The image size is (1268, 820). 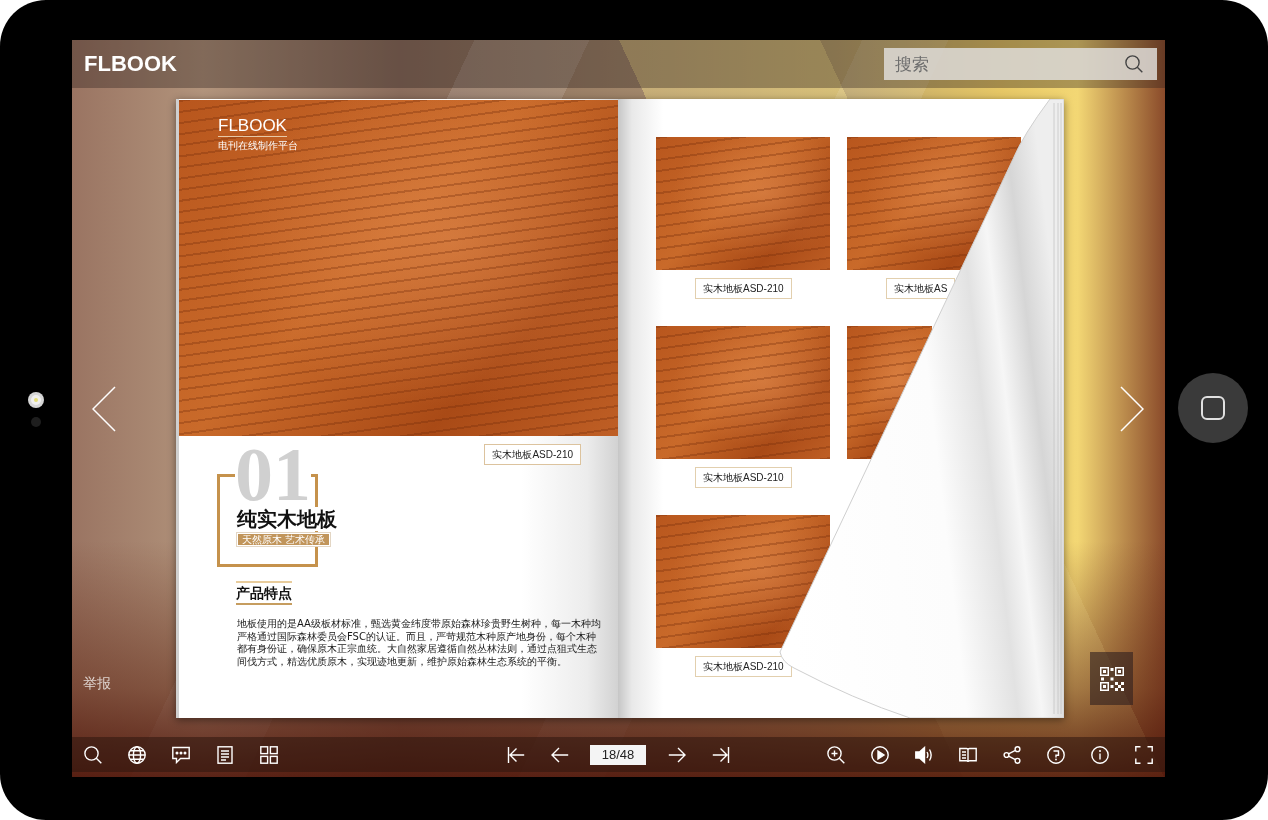 What do you see at coordinates (137, 754) in the screenshot?
I see `globe-icon` at bounding box center [137, 754].